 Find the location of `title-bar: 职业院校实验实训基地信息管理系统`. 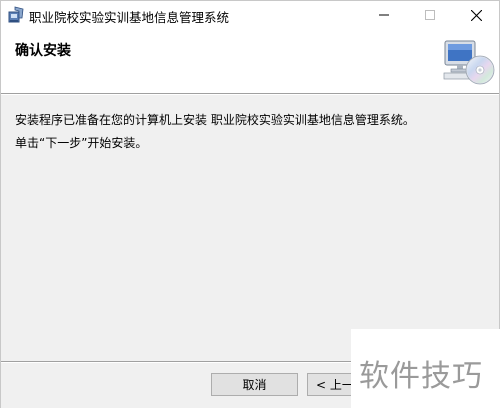

title-bar: 职业院校实验实训基地信息管理系统 is located at coordinates (250, 15).